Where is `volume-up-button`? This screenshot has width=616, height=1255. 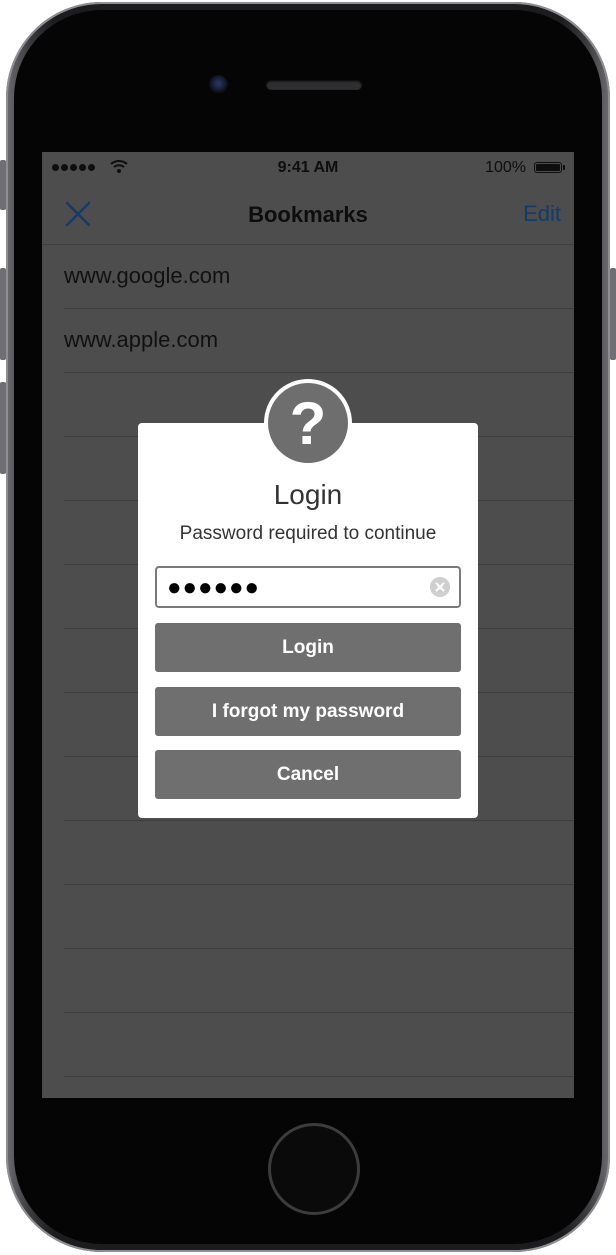
volume-up-button is located at coordinates (3, 314).